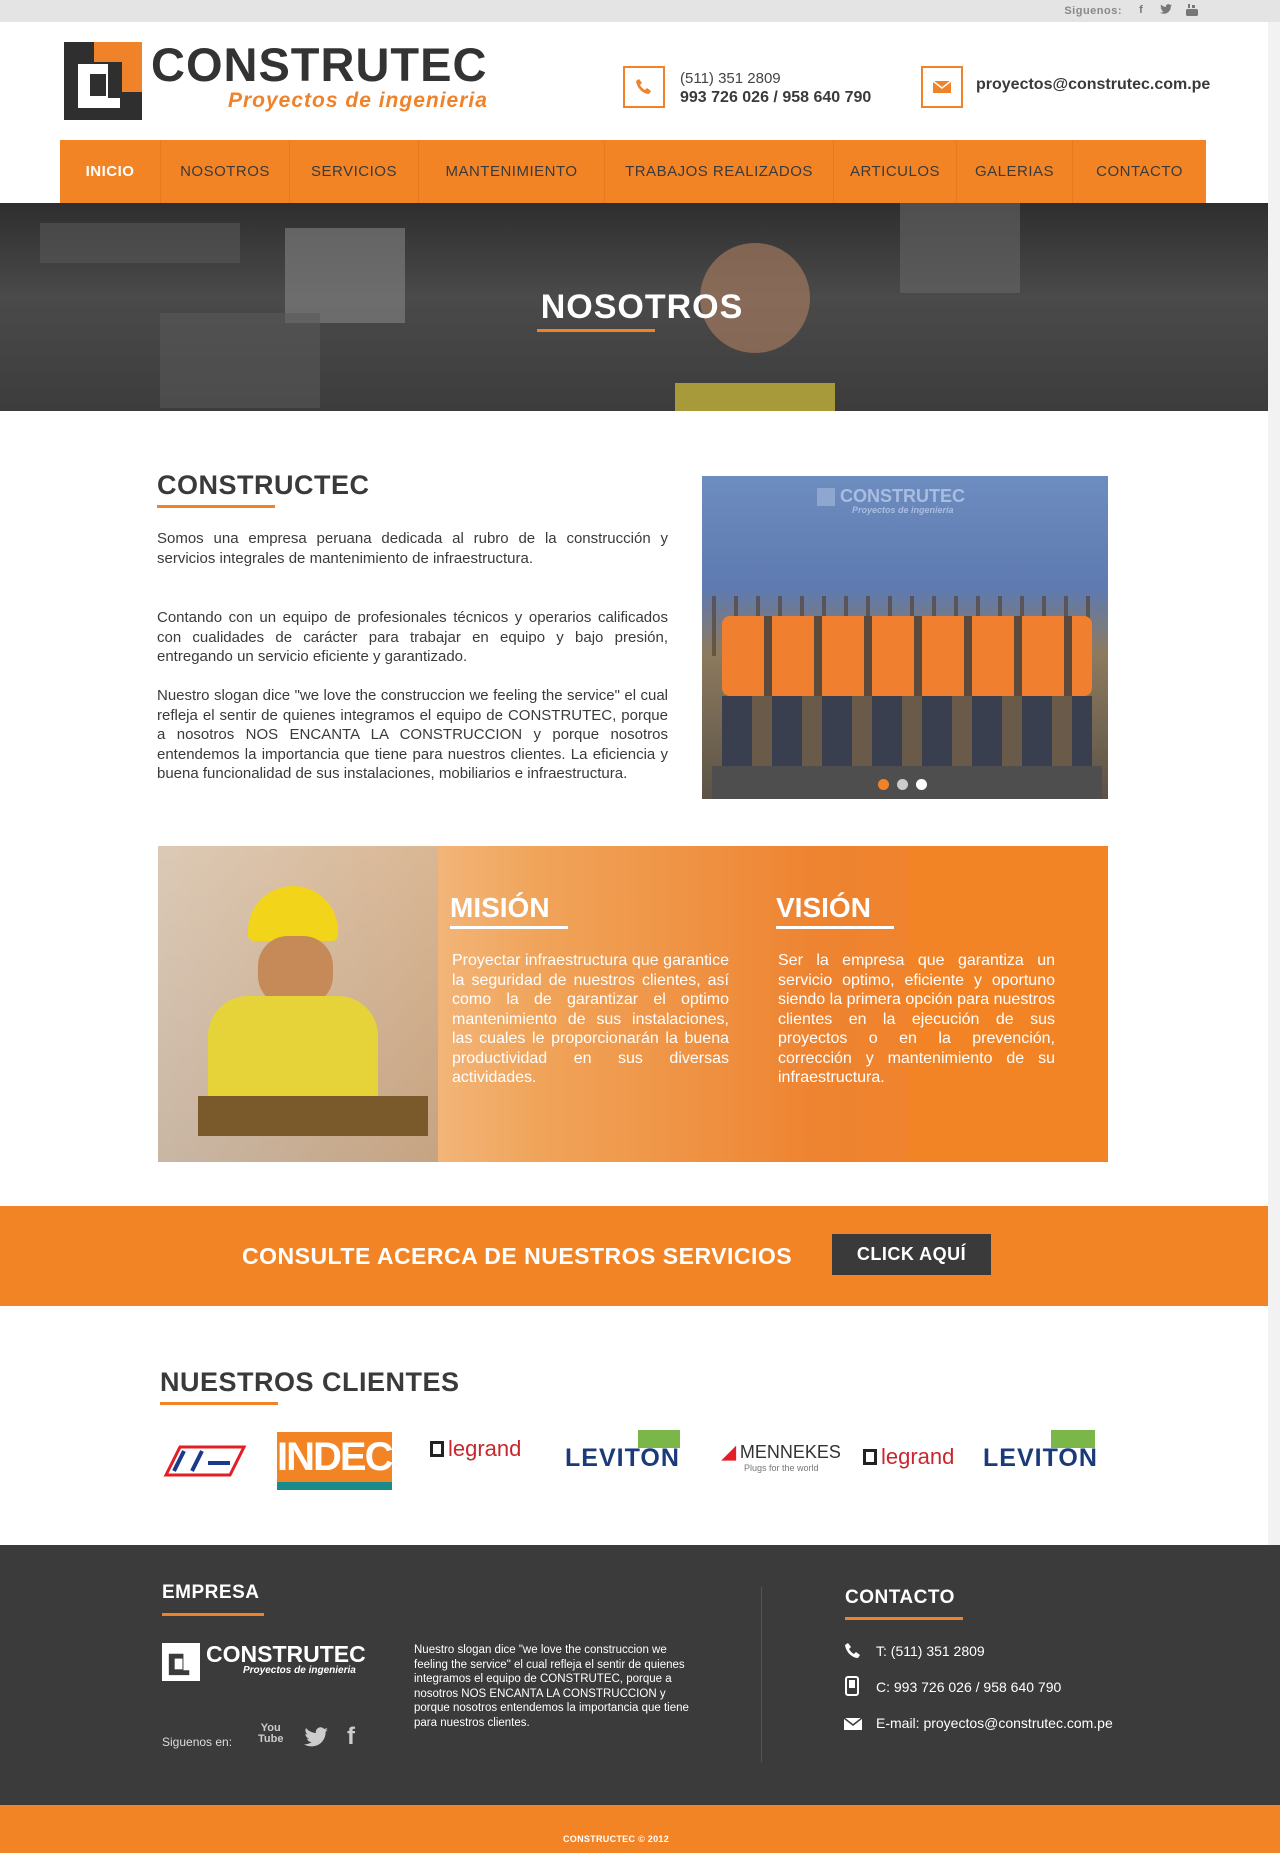  I want to click on hero-banner: NOSOTROS, so click(634, 307).